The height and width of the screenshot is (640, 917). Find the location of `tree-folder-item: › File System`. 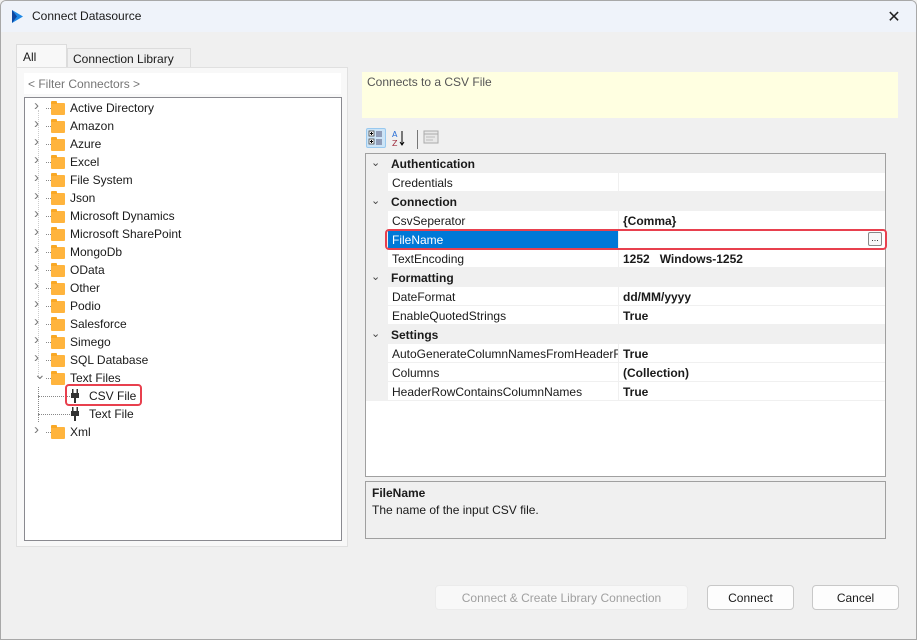

tree-folder-item: › File System is located at coordinates (183, 179).